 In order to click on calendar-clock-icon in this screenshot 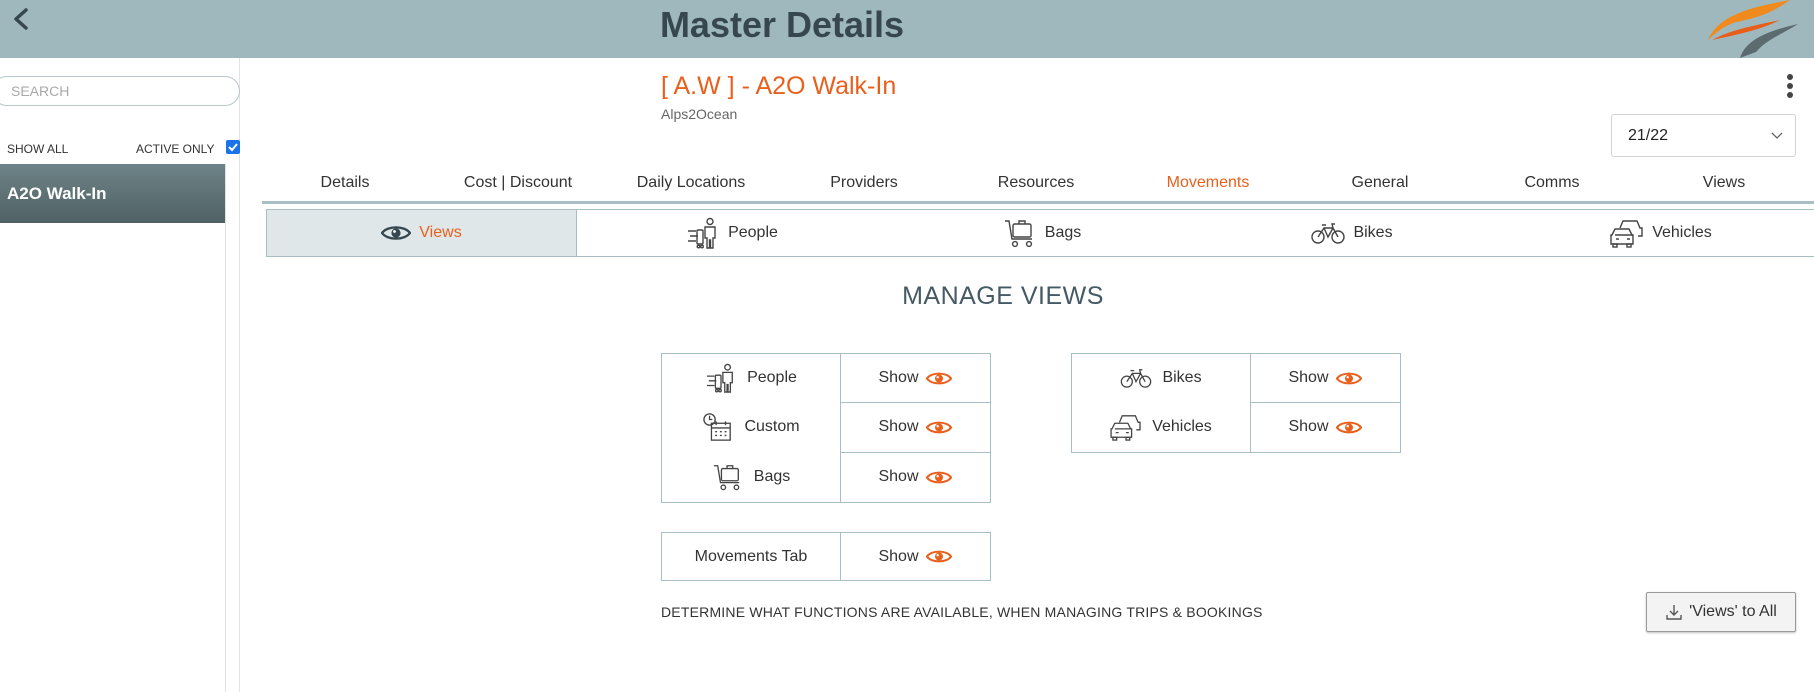, I will do `click(718, 427)`.